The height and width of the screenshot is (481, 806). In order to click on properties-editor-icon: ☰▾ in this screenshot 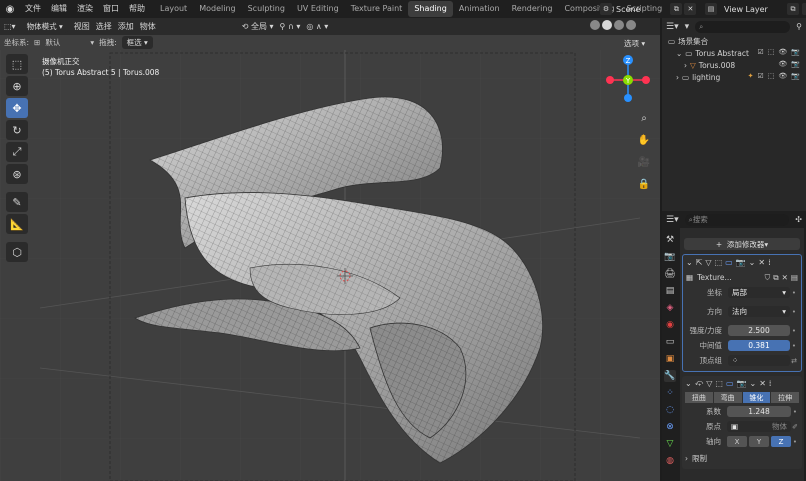, I will do `click(672, 220)`.